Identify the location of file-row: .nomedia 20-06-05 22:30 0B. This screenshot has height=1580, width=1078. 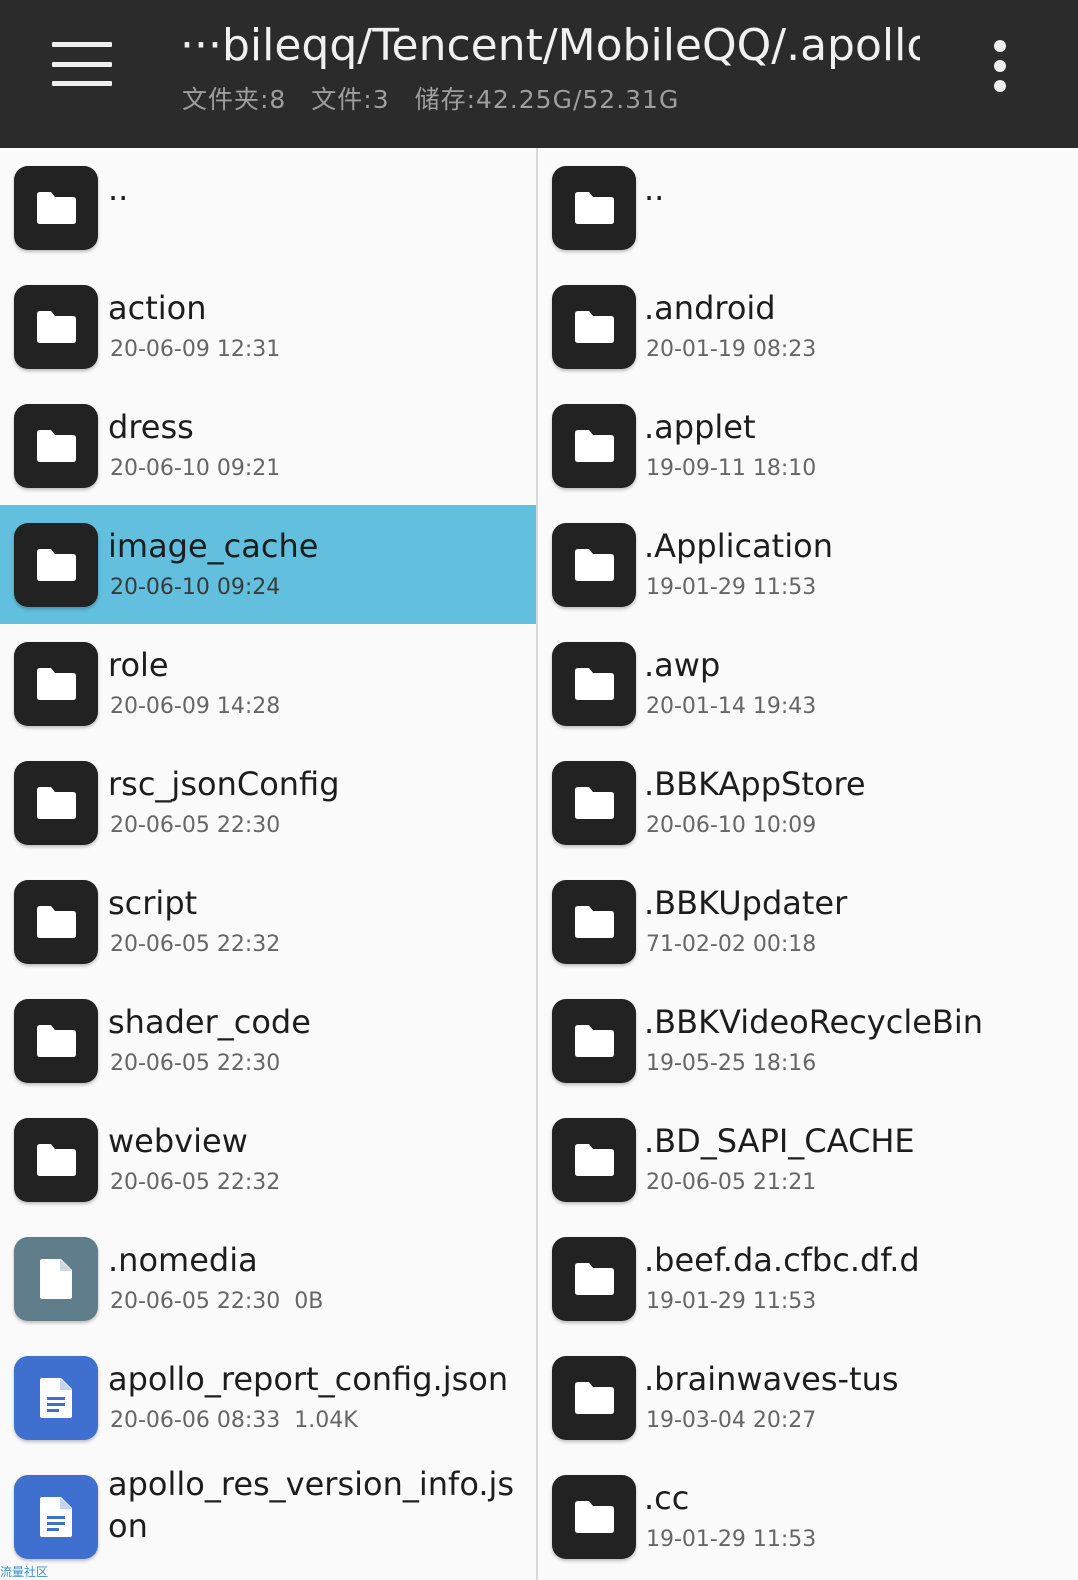
(268, 1278).